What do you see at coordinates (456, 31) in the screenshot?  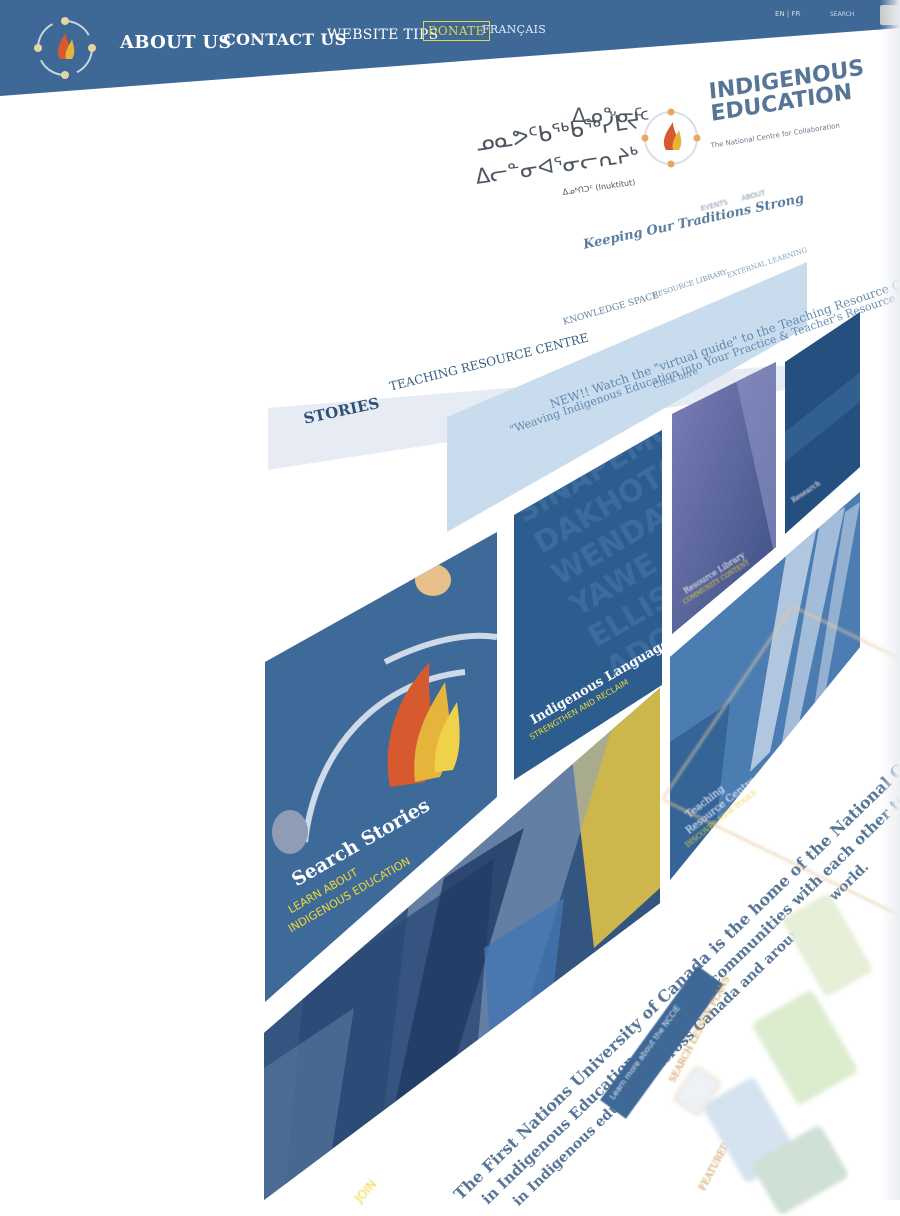 I see `donate-button: DONATE` at bounding box center [456, 31].